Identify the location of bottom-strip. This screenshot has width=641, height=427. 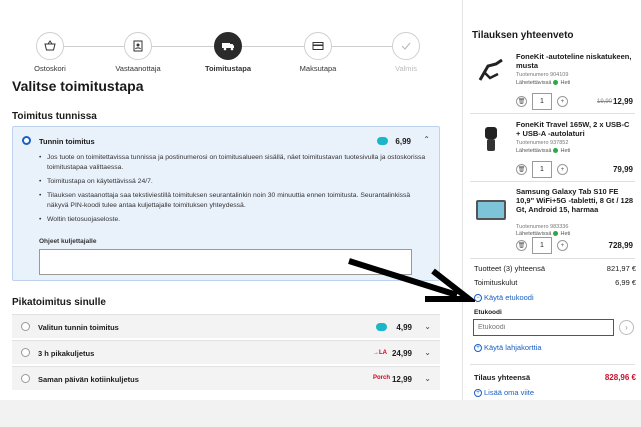
(320, 413).